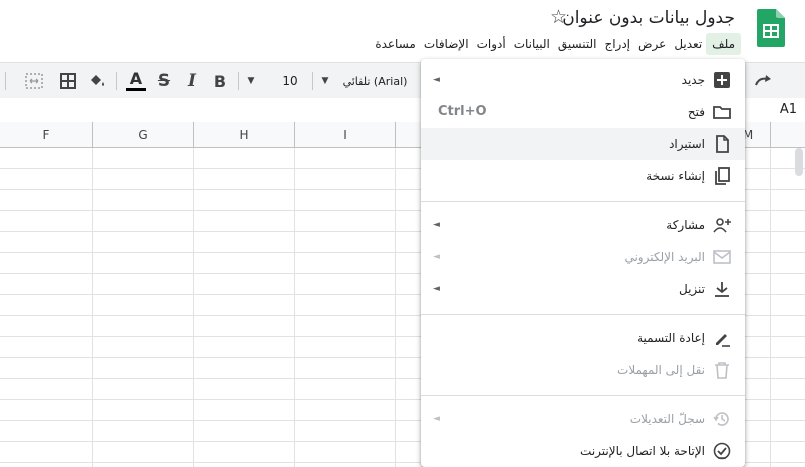 This screenshot has width=805, height=467. I want to click on column-header-extra, so click(788, 134).